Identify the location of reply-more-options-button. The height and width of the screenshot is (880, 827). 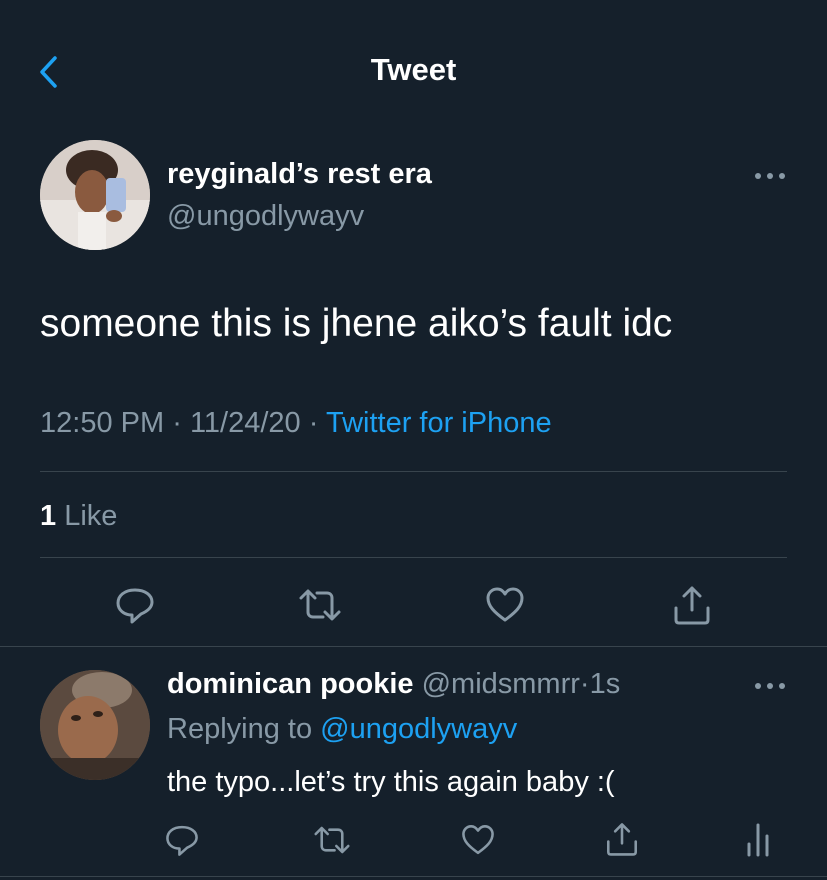
(770, 686).